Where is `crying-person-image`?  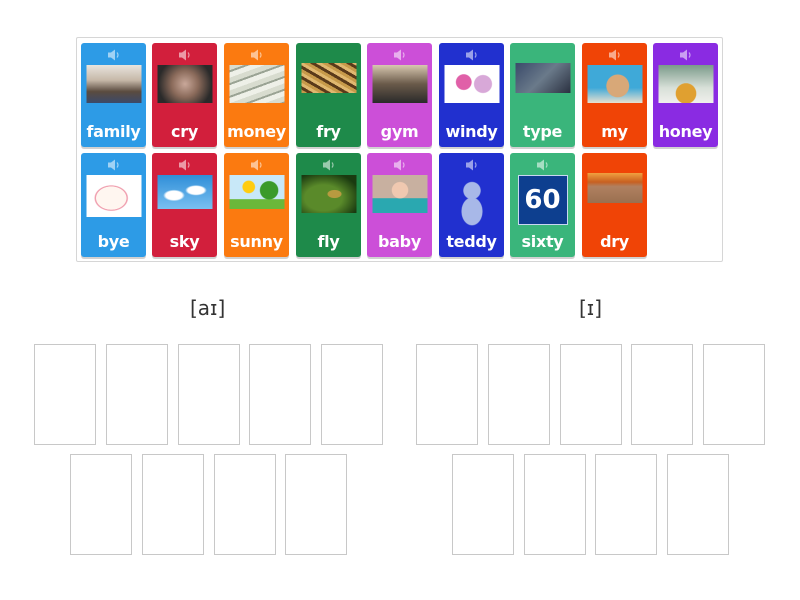
crying-person-image is located at coordinates (184, 84).